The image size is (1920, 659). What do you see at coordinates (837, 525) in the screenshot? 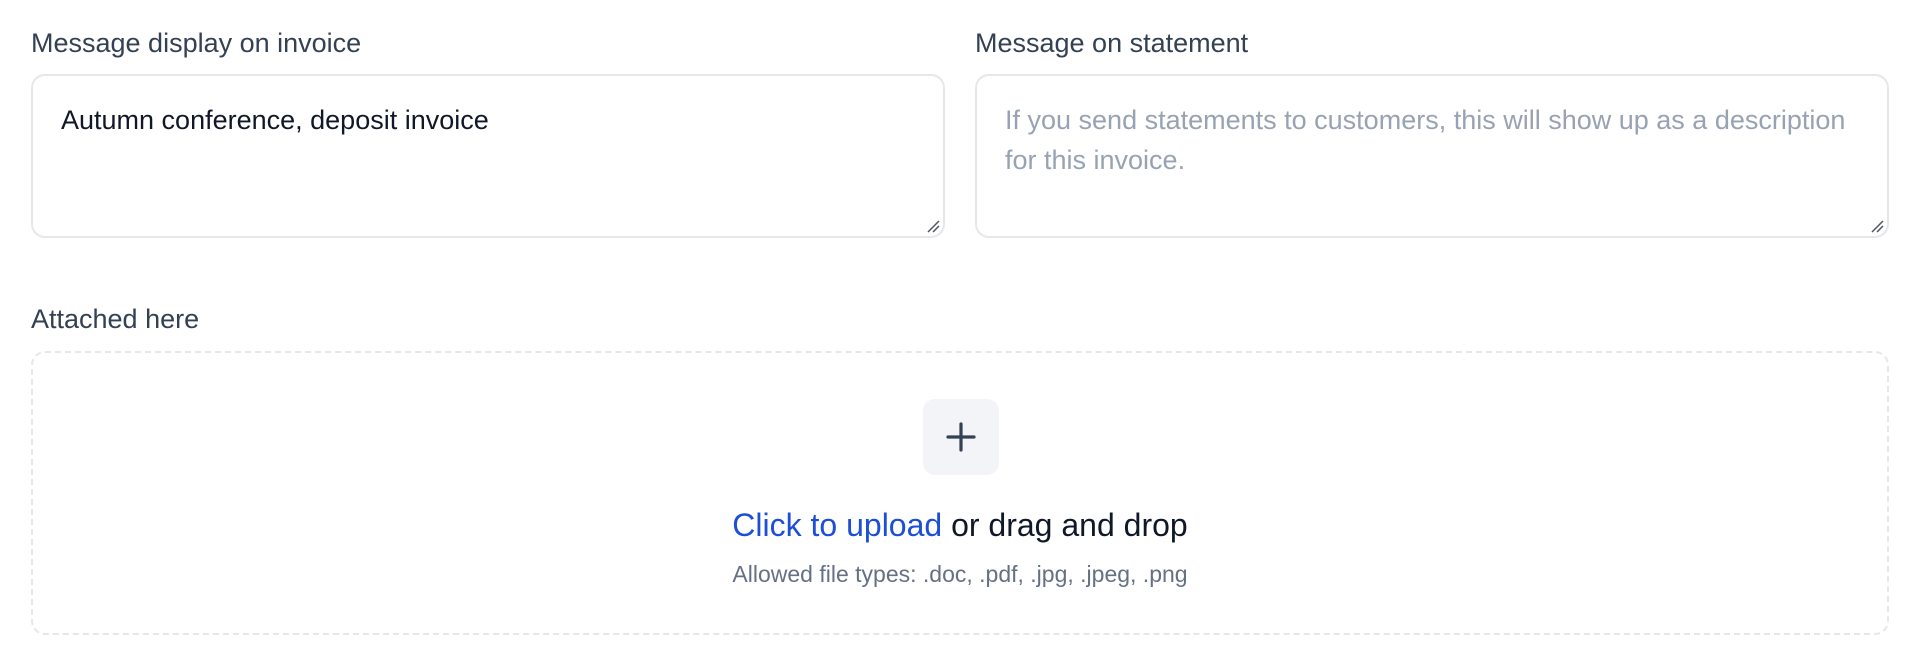
I see `click-to-upload-link: Click to upload` at bounding box center [837, 525].